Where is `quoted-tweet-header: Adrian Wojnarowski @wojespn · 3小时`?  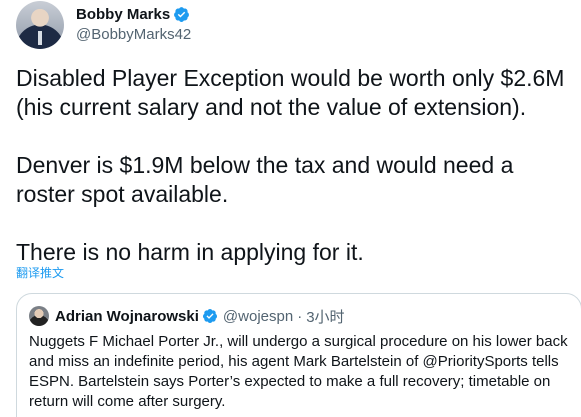
quoted-tweet-header: Adrian Wojnarowski @wojespn · 3小时 is located at coordinates (299, 316).